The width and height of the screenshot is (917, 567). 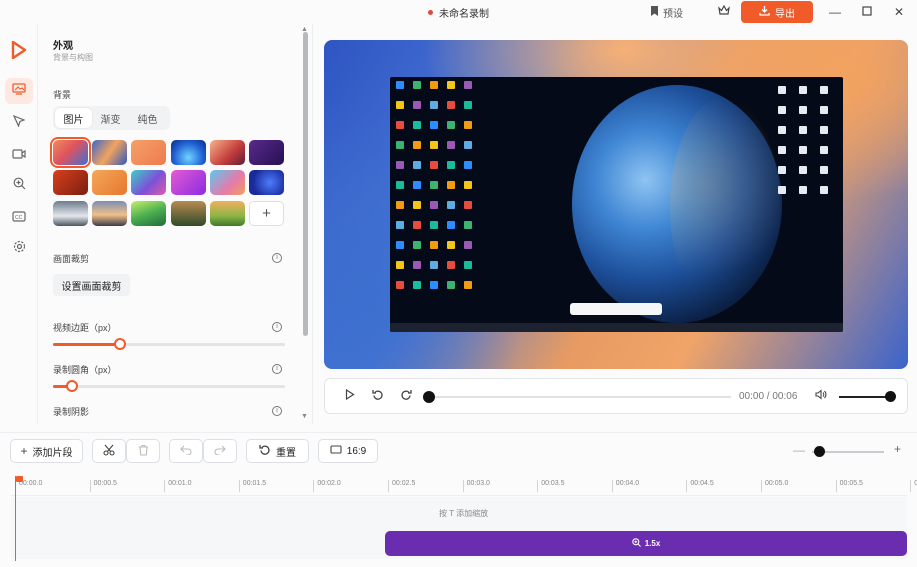 I want to click on recording-title-text: 未命名录制, so click(x=464, y=14).